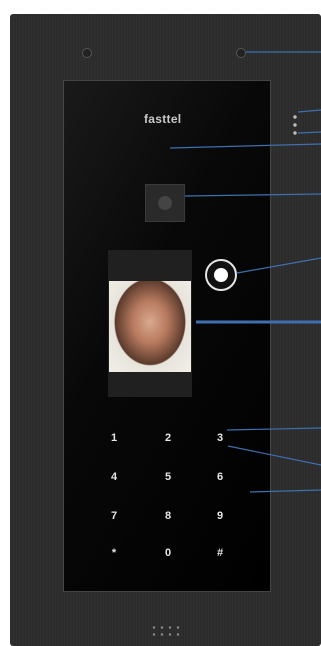 The height and width of the screenshot is (646, 321). What do you see at coordinates (245, 146) in the screenshot?
I see `callout-line-glass` at bounding box center [245, 146].